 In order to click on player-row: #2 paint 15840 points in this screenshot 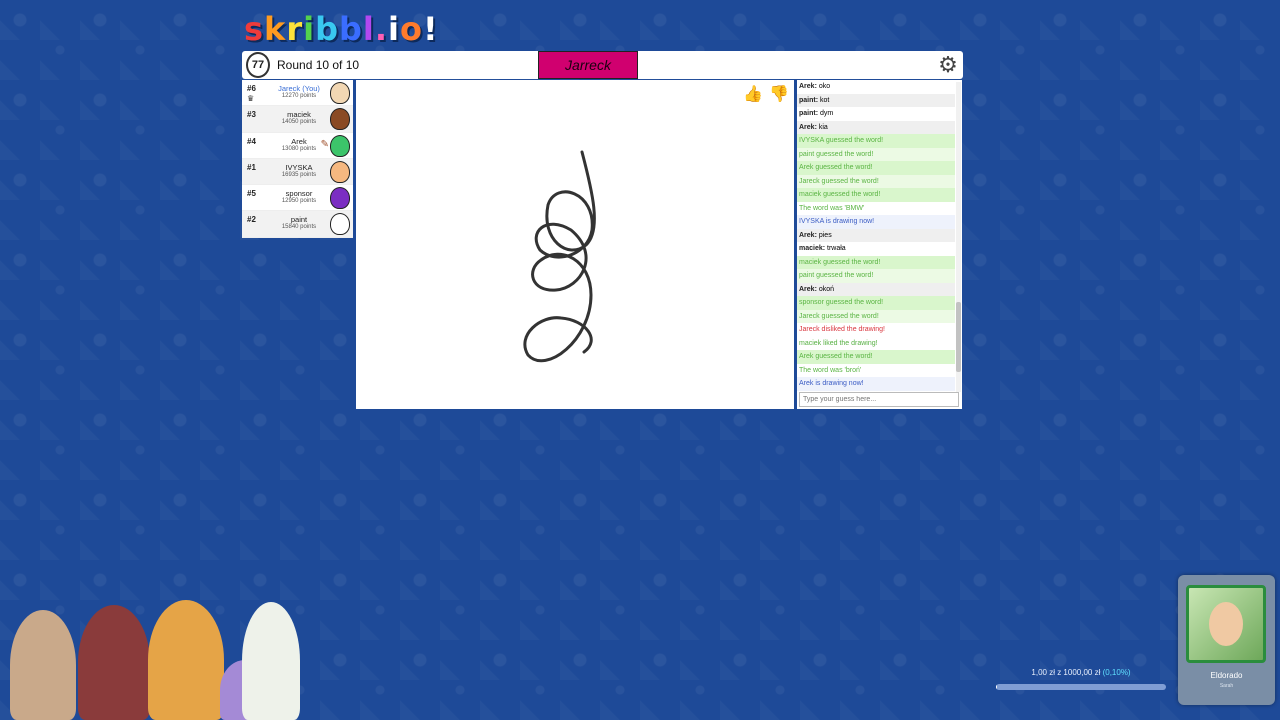, I will do `click(297, 224)`.